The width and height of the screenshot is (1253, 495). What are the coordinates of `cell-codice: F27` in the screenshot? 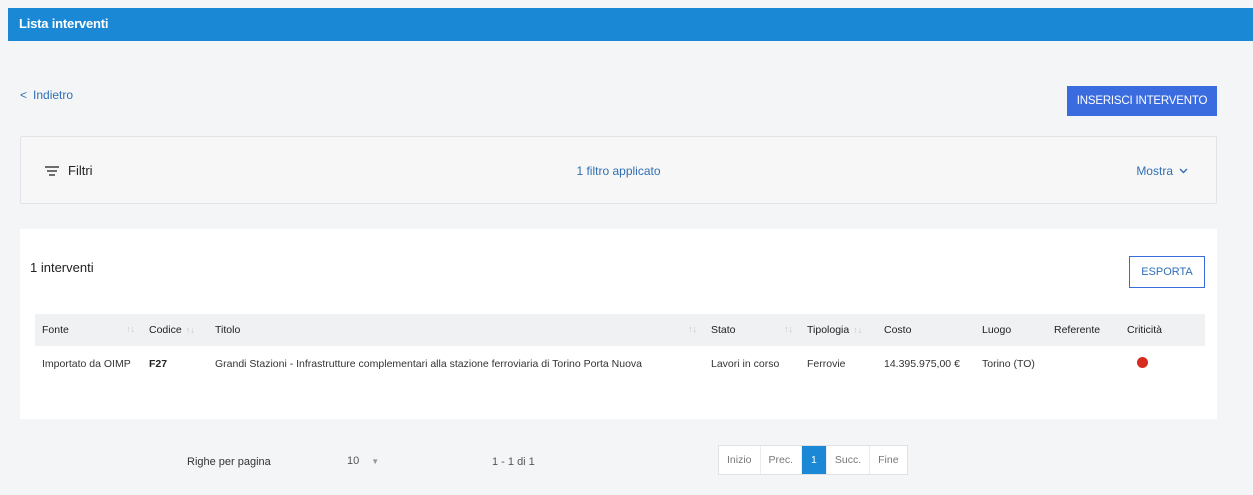 It's located at (158, 364).